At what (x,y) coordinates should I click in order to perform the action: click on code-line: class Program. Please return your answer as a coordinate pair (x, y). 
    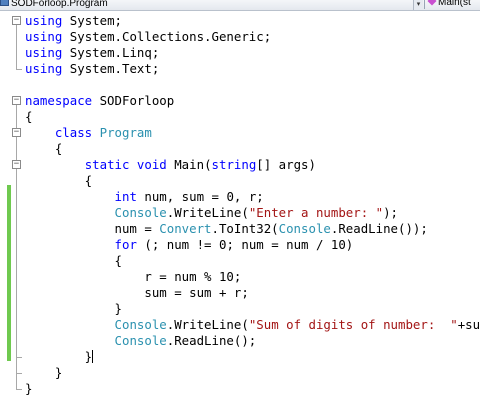
    Looking at the image, I should click on (88, 133).